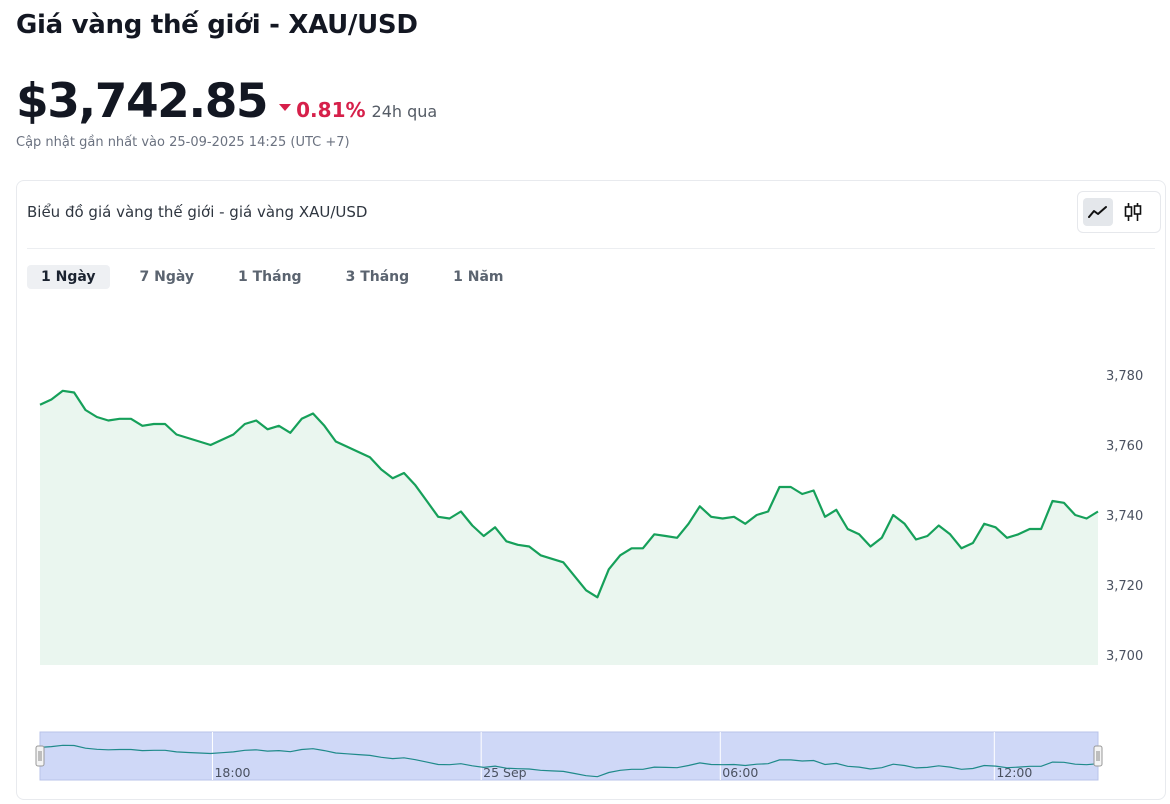  I want to click on y-tick-label: 3,700, so click(1124, 656).